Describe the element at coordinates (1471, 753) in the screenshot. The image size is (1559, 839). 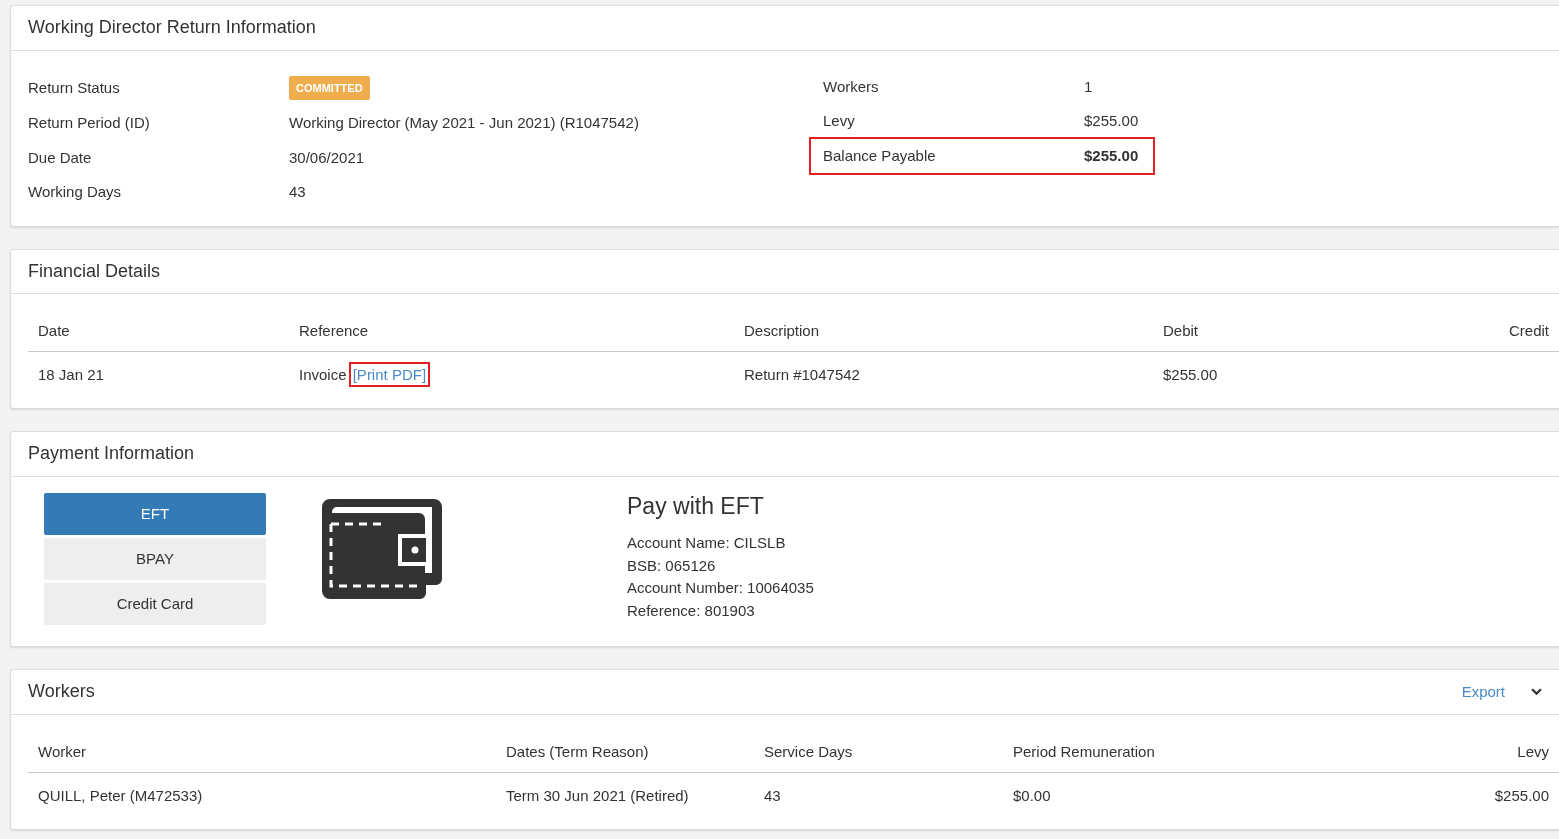
I see `column-header: Levy` at that location.